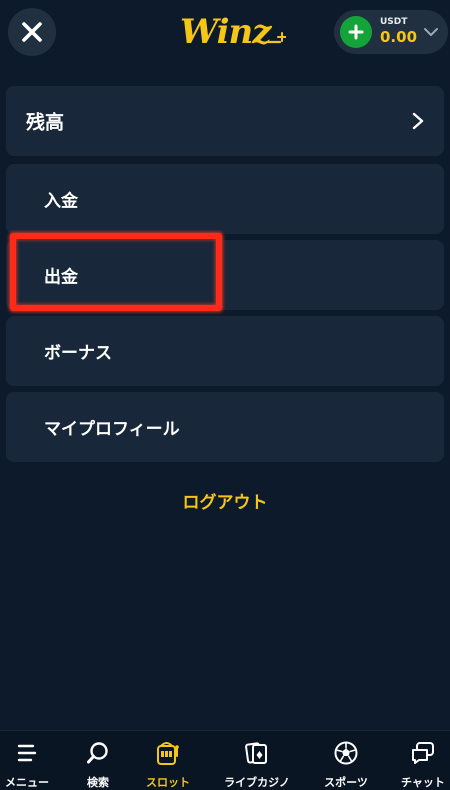  Describe the element at coordinates (97, 753) in the screenshot. I see `search-icon` at that location.